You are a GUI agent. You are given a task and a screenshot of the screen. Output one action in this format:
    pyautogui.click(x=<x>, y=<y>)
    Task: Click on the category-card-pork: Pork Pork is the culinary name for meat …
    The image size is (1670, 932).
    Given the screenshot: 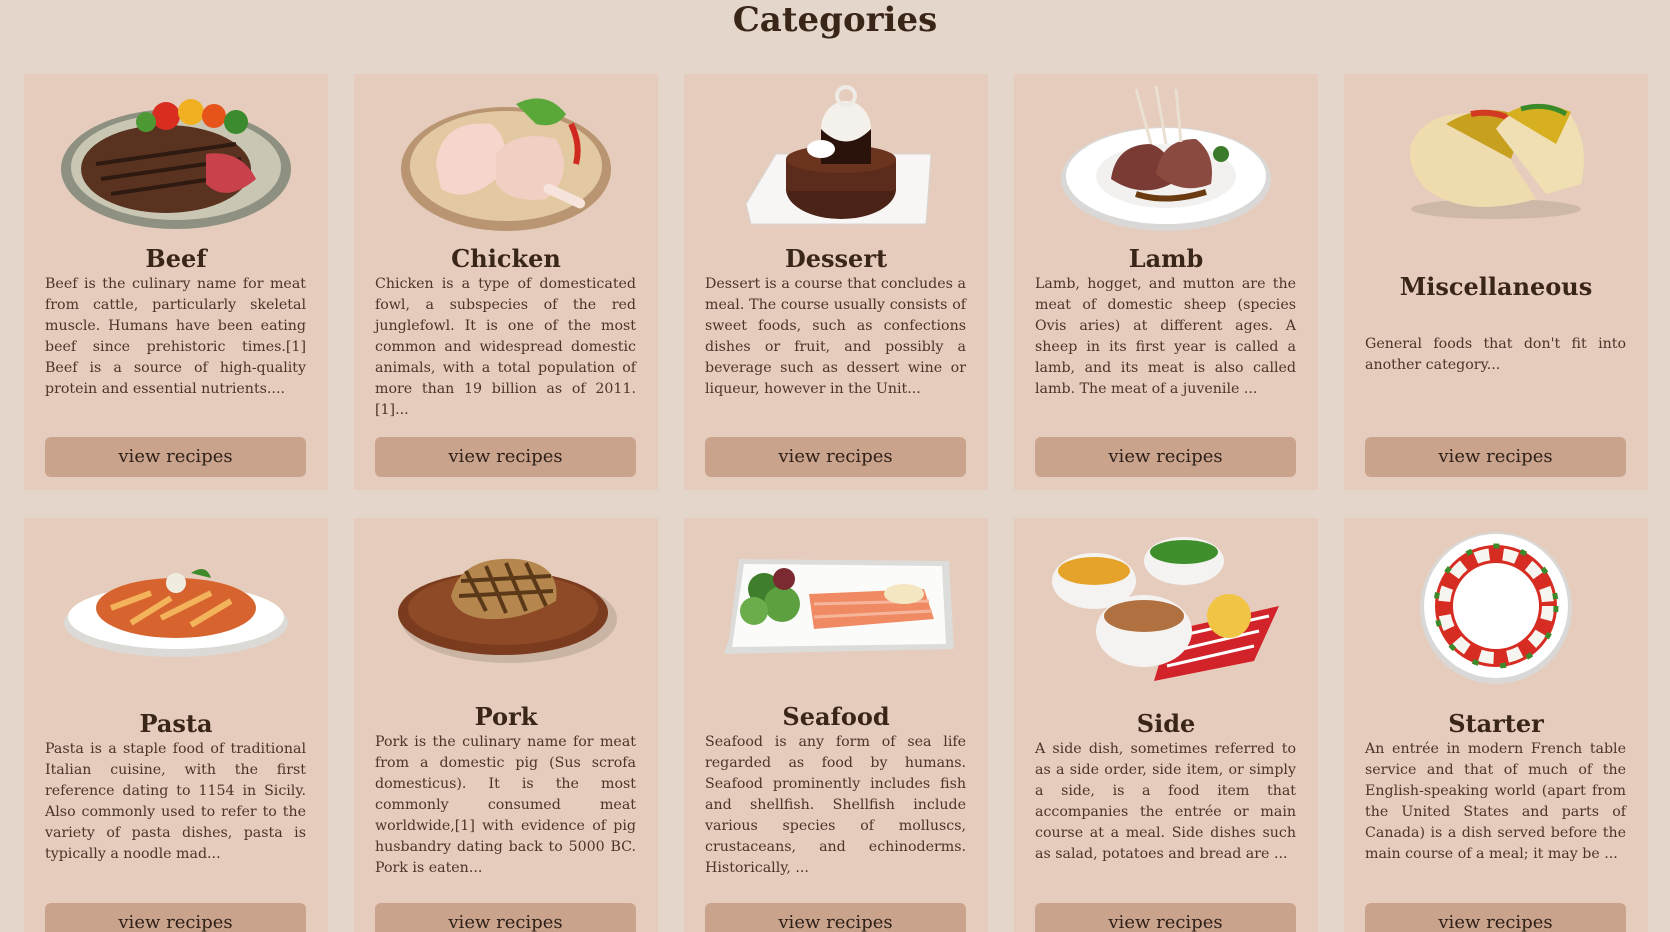 What is the action you would take?
    pyautogui.click(x=506, y=725)
    